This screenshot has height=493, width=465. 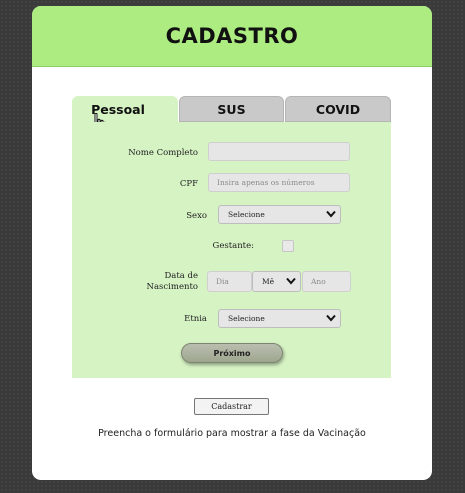 I want to click on ano-placeholder: Ano, so click(x=318, y=281).